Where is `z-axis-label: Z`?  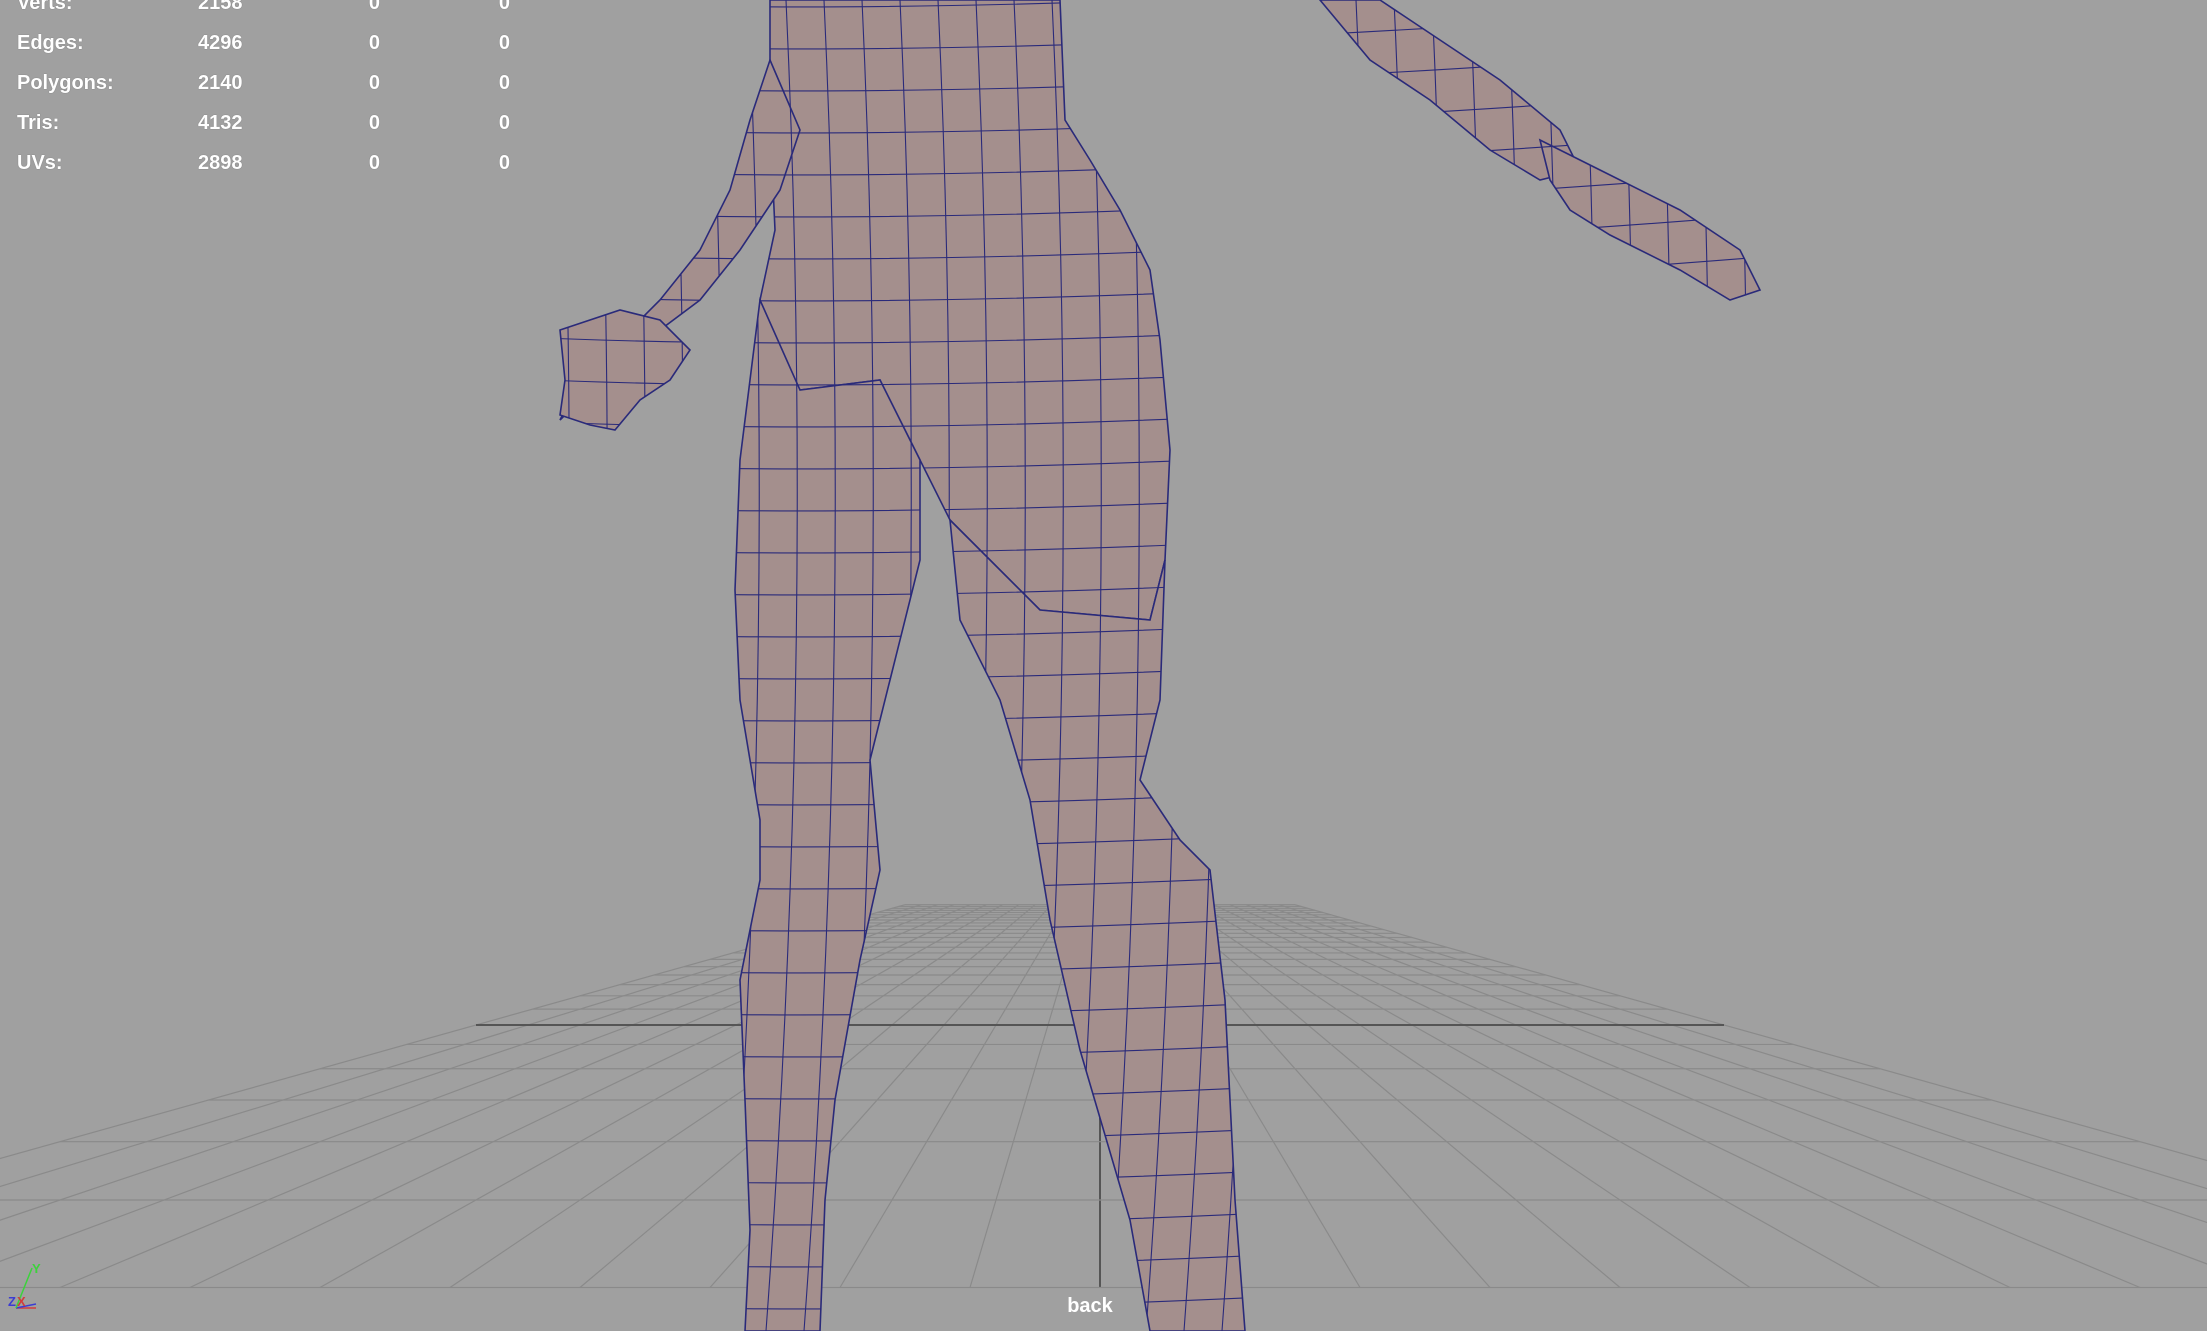
z-axis-label: Z is located at coordinates (12, 1301).